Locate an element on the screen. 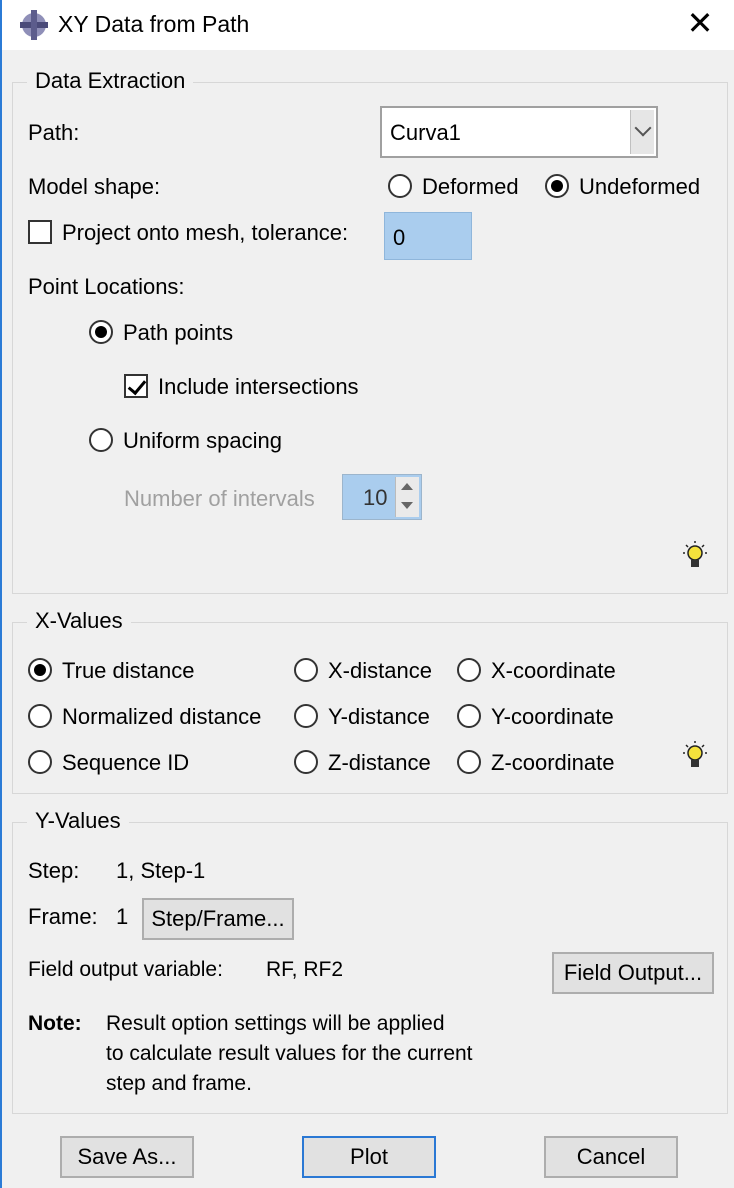  frame-label: Frame: is located at coordinates (63, 916).